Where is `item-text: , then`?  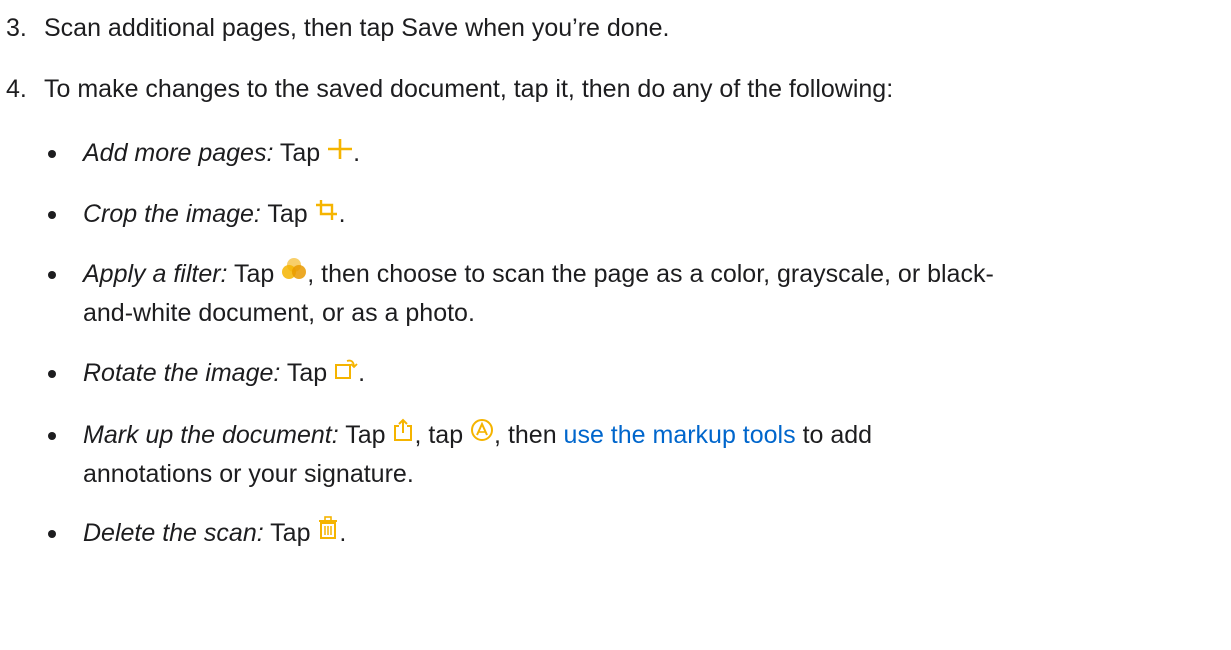
item-text: , then is located at coordinates (529, 435).